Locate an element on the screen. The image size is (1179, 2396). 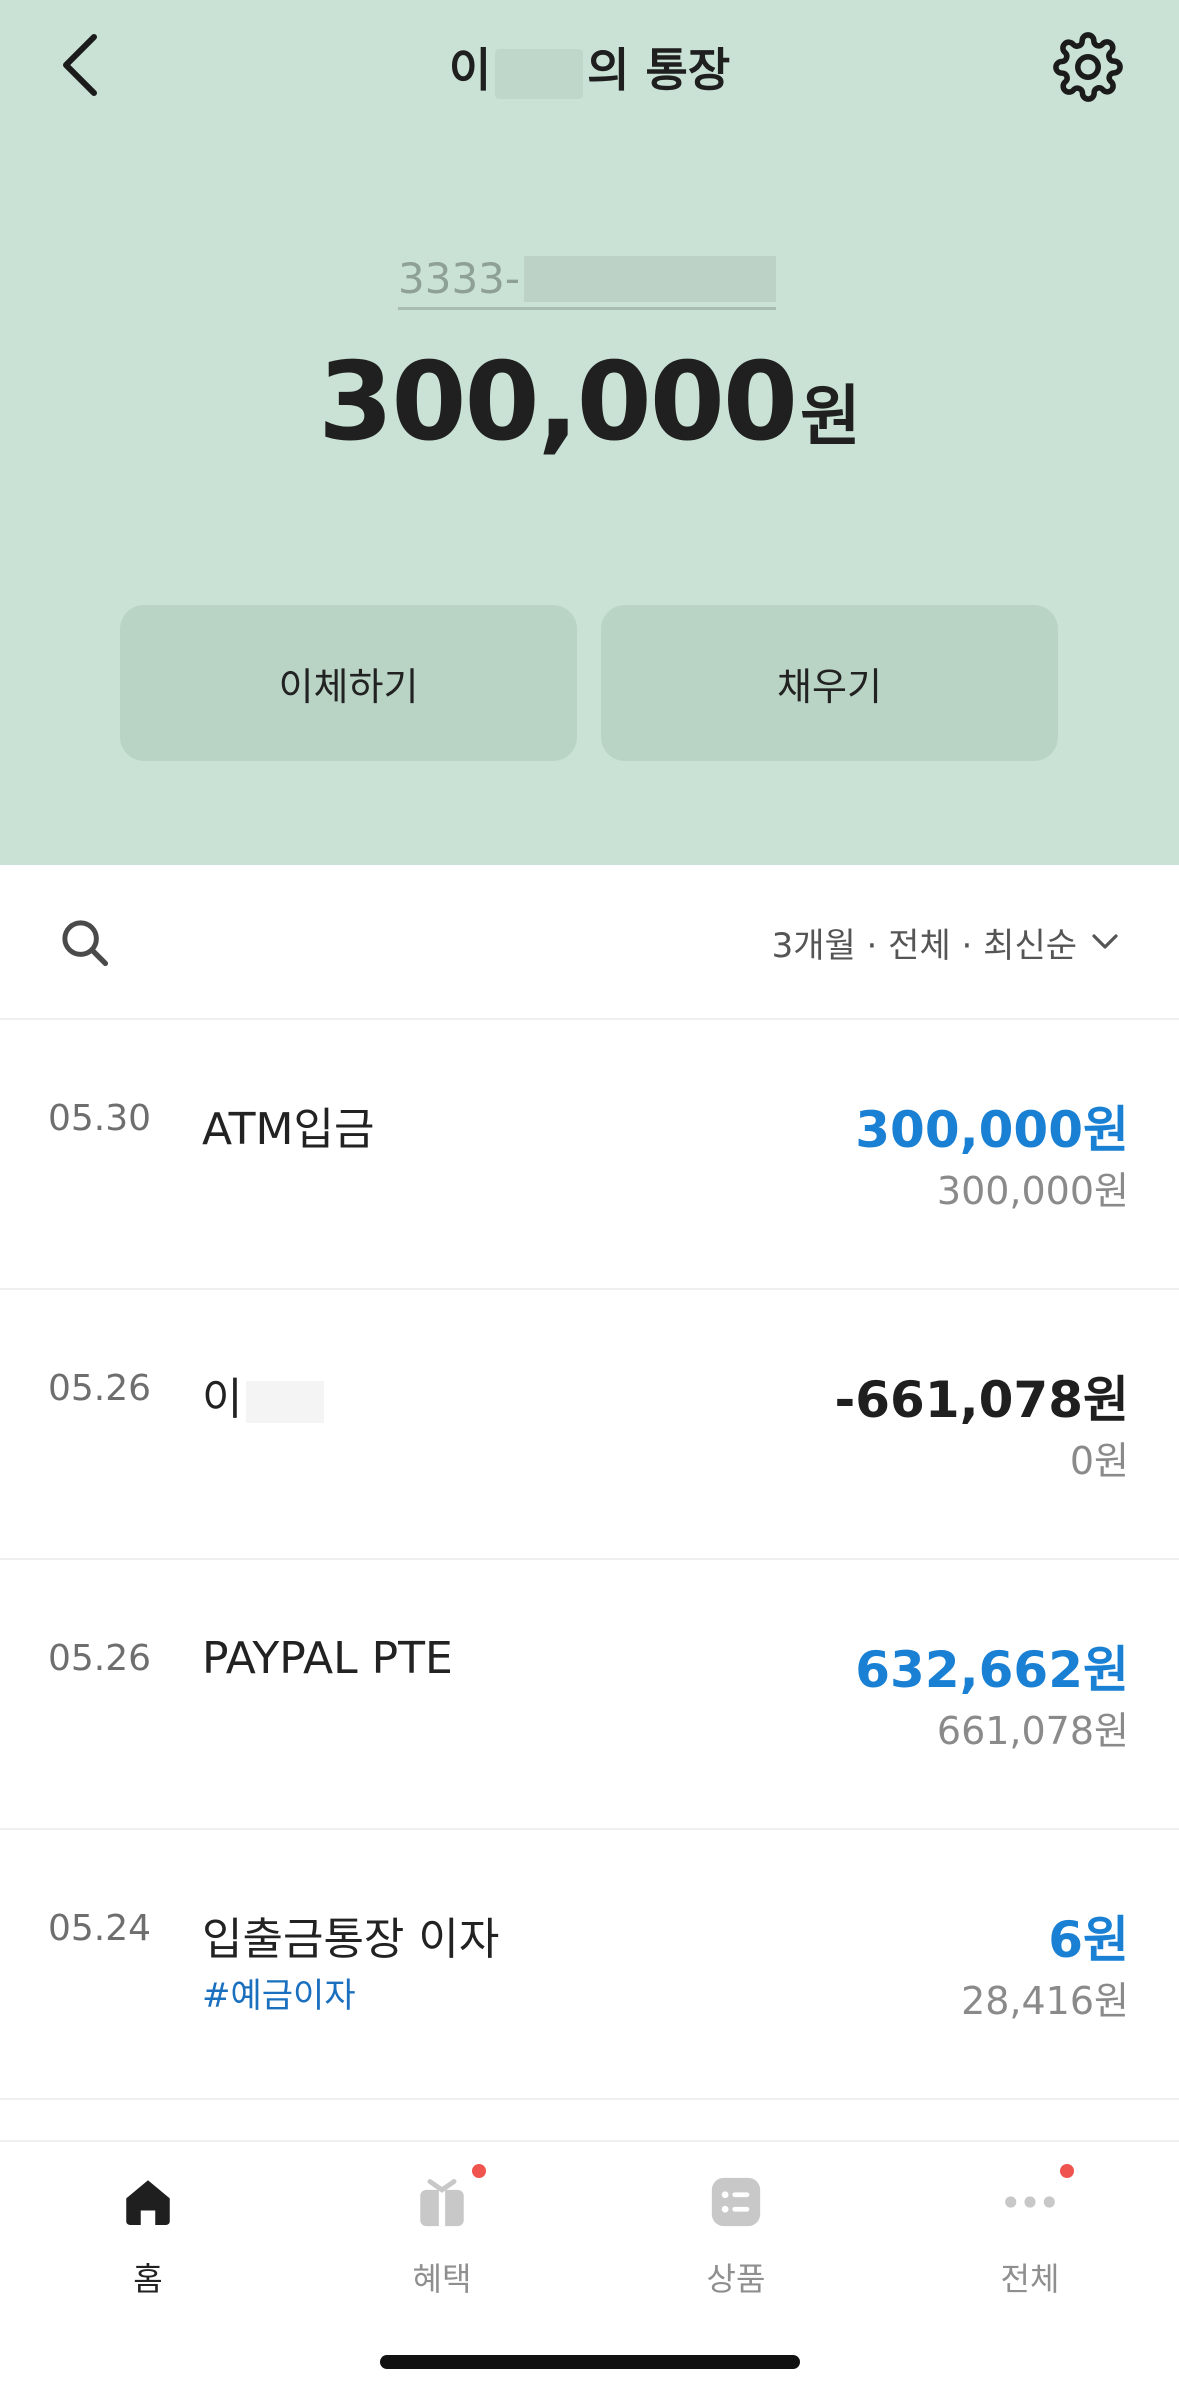
page-title: 이 의 통장 is located at coordinates (589, 67).